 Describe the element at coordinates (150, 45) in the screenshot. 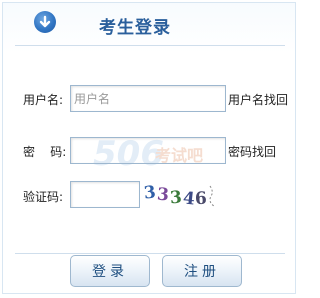

I see `header-divider` at that location.